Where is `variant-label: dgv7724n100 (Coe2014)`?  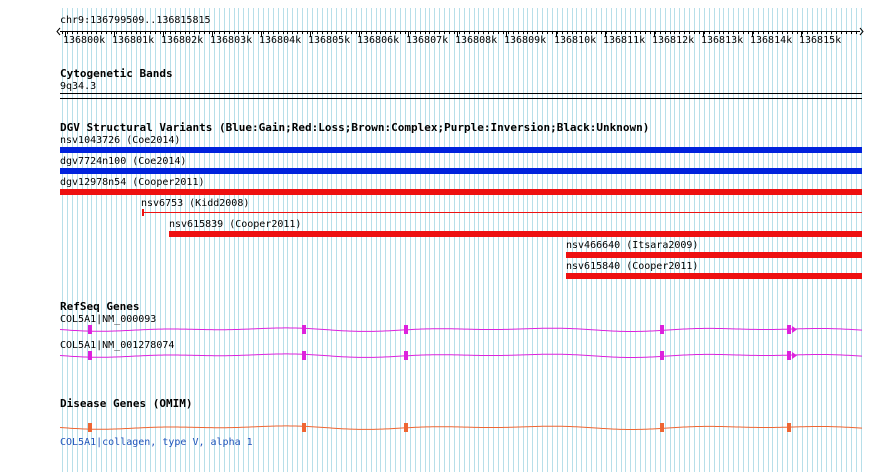
variant-label: dgv7724n100 (Coe2014) is located at coordinates (123, 161).